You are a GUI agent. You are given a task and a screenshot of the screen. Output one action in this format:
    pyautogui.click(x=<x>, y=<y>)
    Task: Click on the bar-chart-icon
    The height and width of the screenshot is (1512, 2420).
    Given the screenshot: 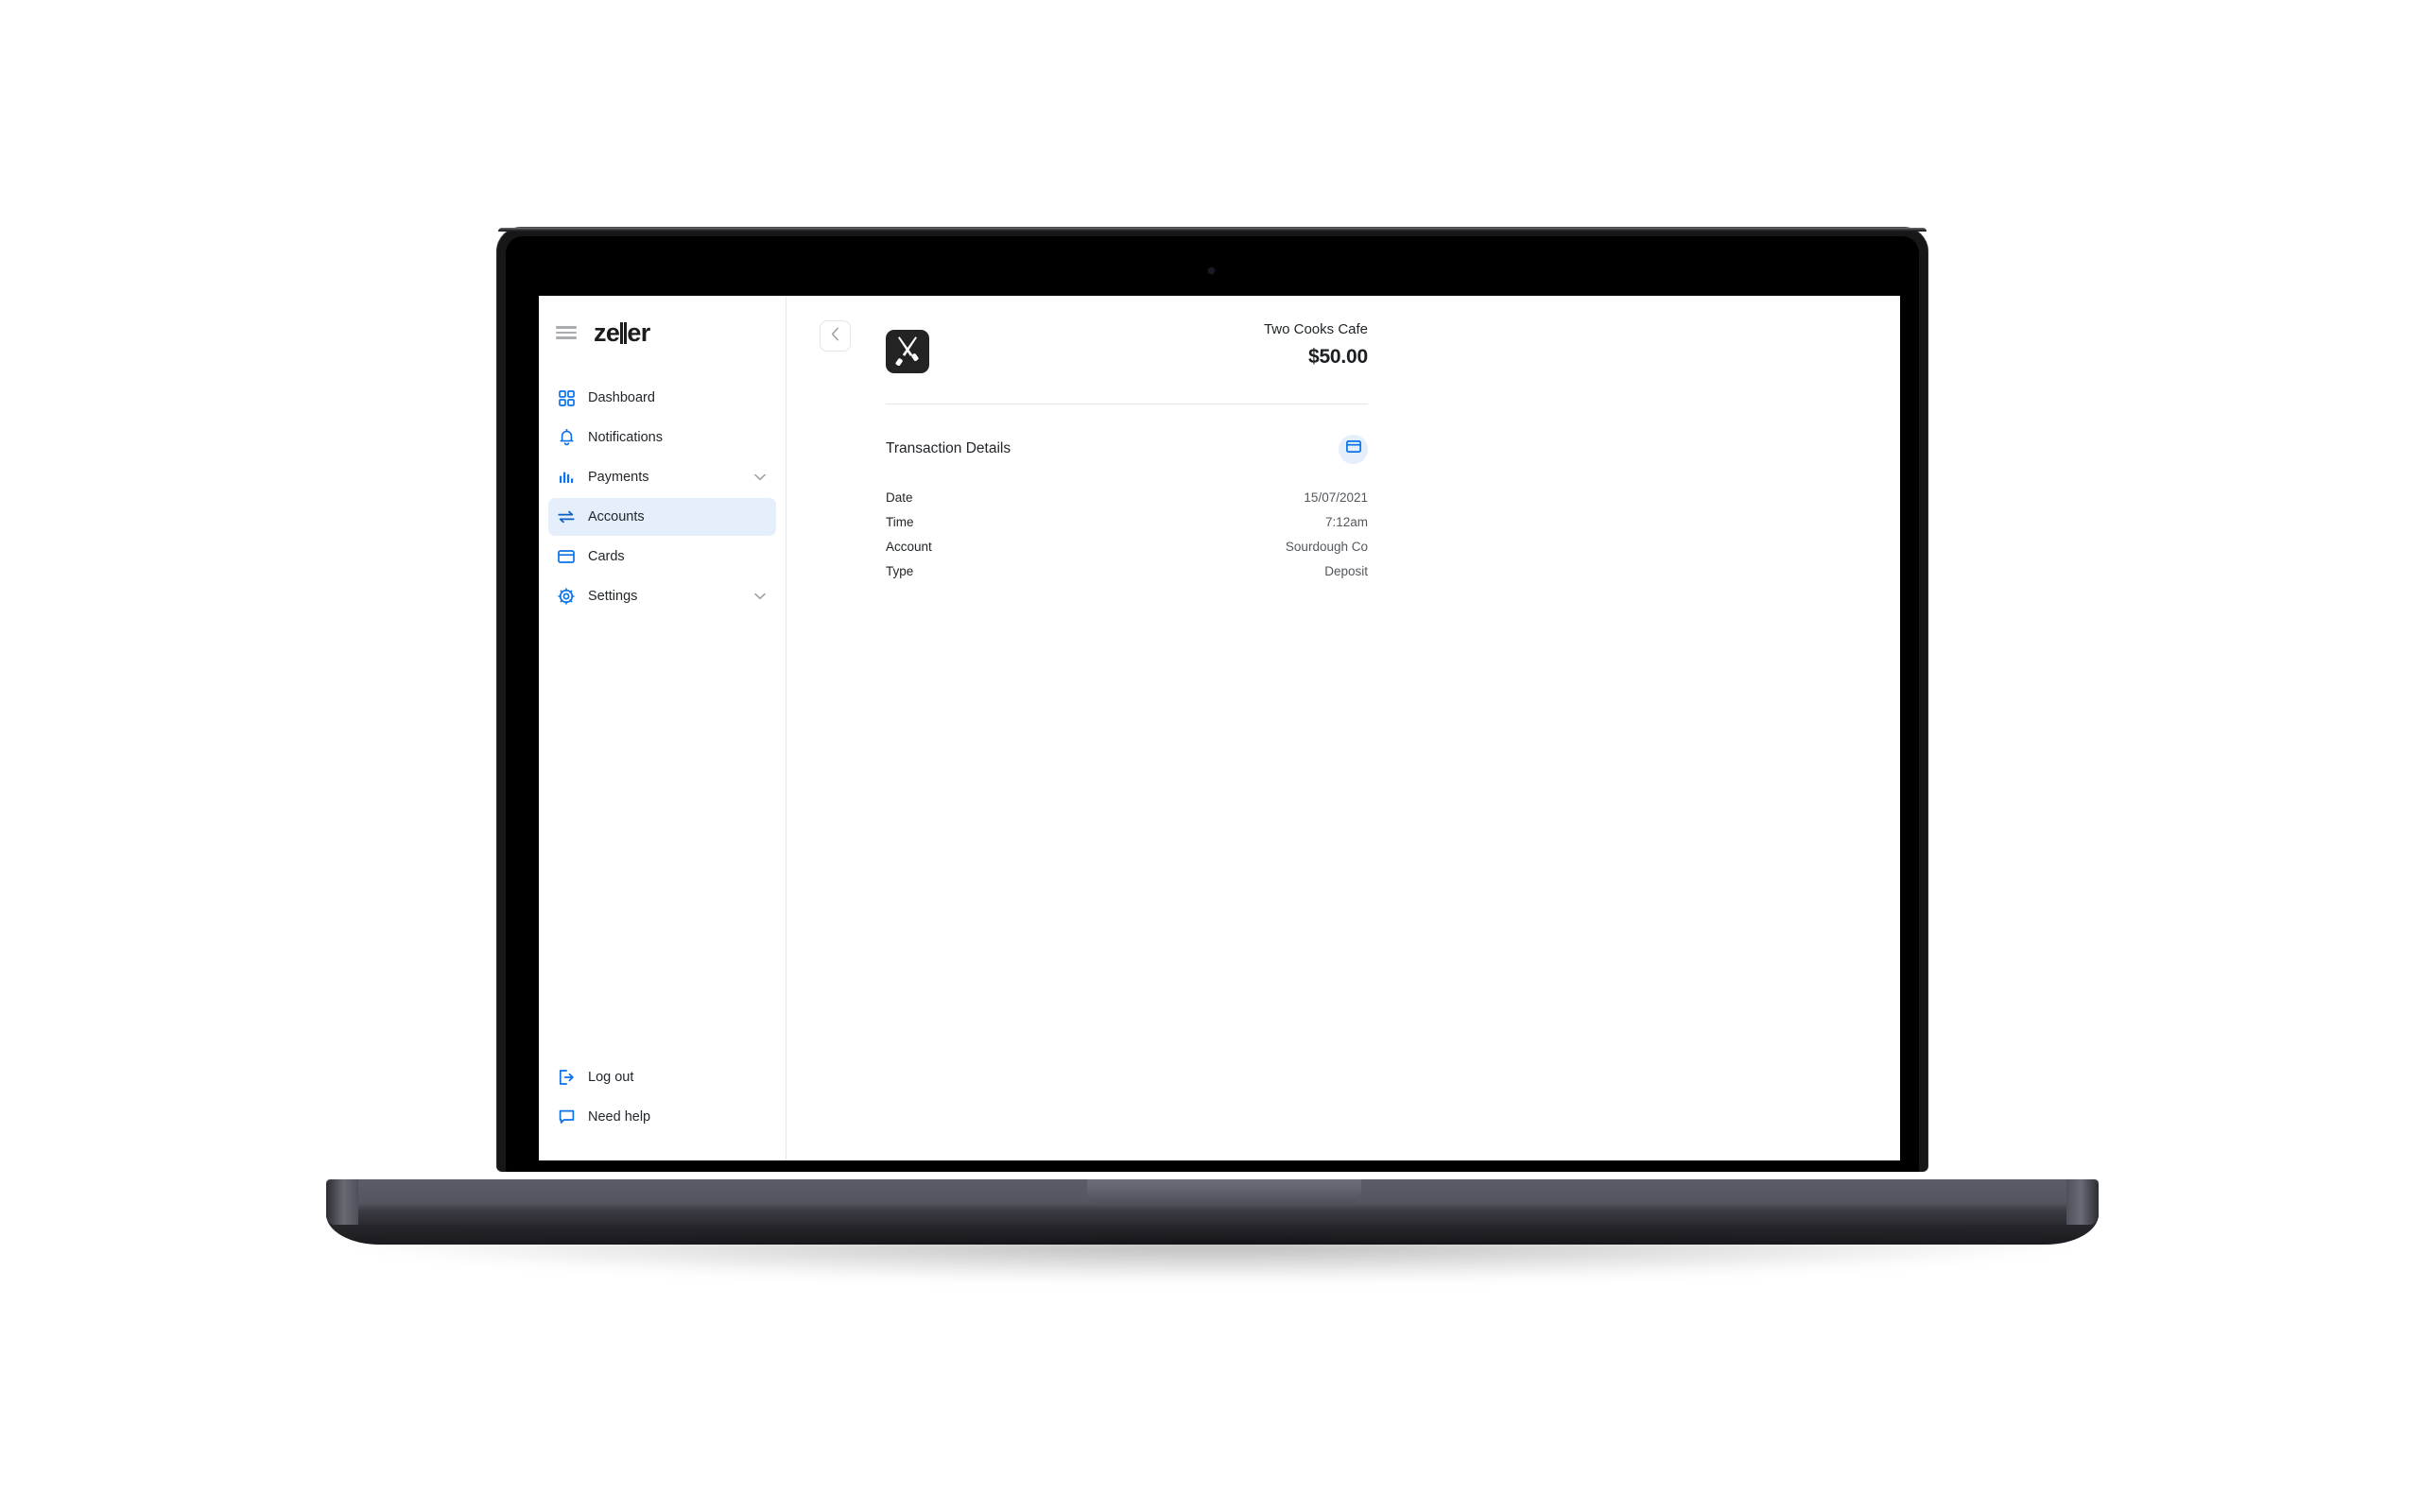 What is the action you would take?
    pyautogui.click(x=566, y=477)
    